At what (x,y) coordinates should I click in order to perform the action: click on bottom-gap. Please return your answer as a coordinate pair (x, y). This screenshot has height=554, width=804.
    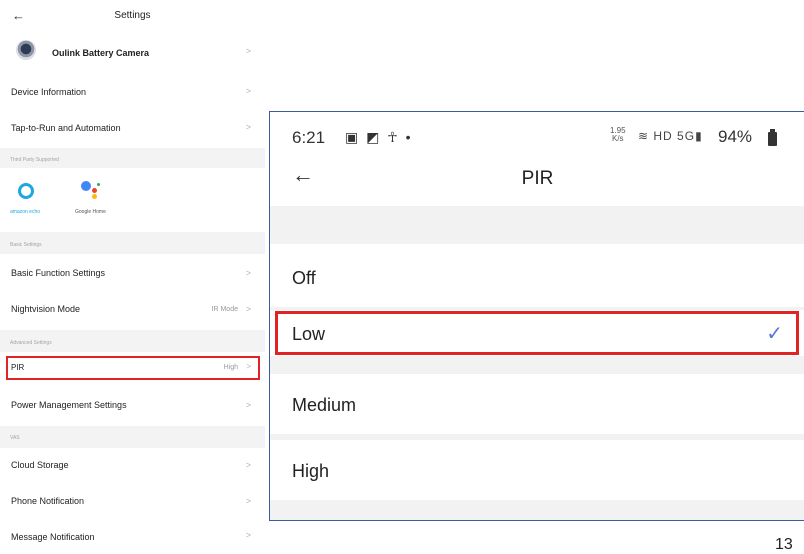
    Looking at the image, I should click on (537, 510).